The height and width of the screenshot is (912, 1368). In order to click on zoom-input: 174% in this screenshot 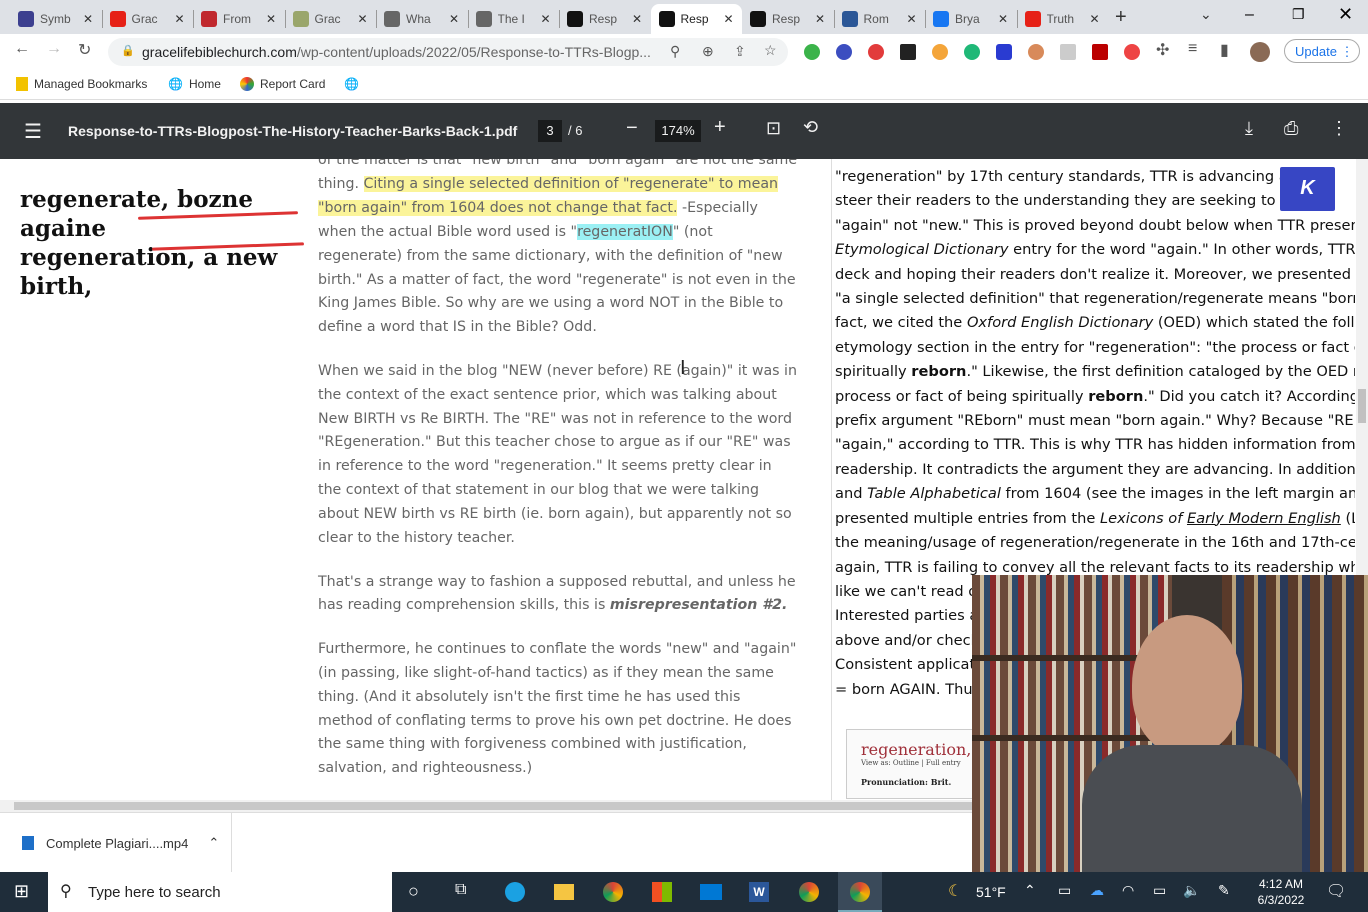, I will do `click(678, 131)`.